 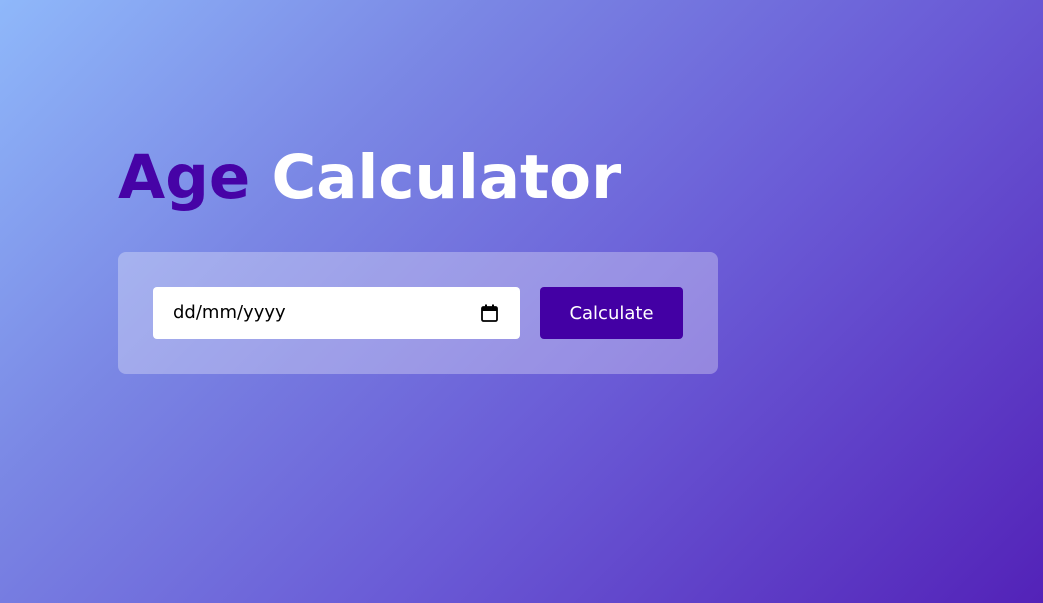 I want to click on calendar-icon, so click(x=489, y=313).